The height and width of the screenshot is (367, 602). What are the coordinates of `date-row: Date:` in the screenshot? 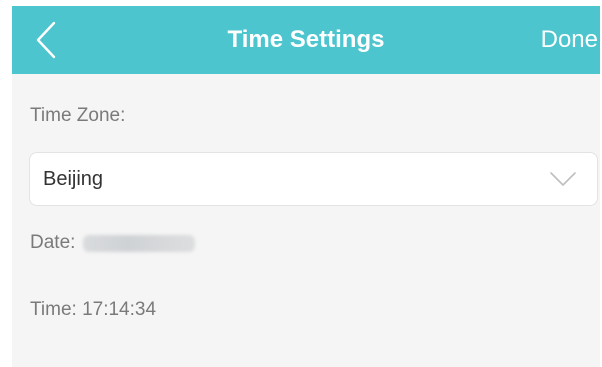 It's located at (113, 243).